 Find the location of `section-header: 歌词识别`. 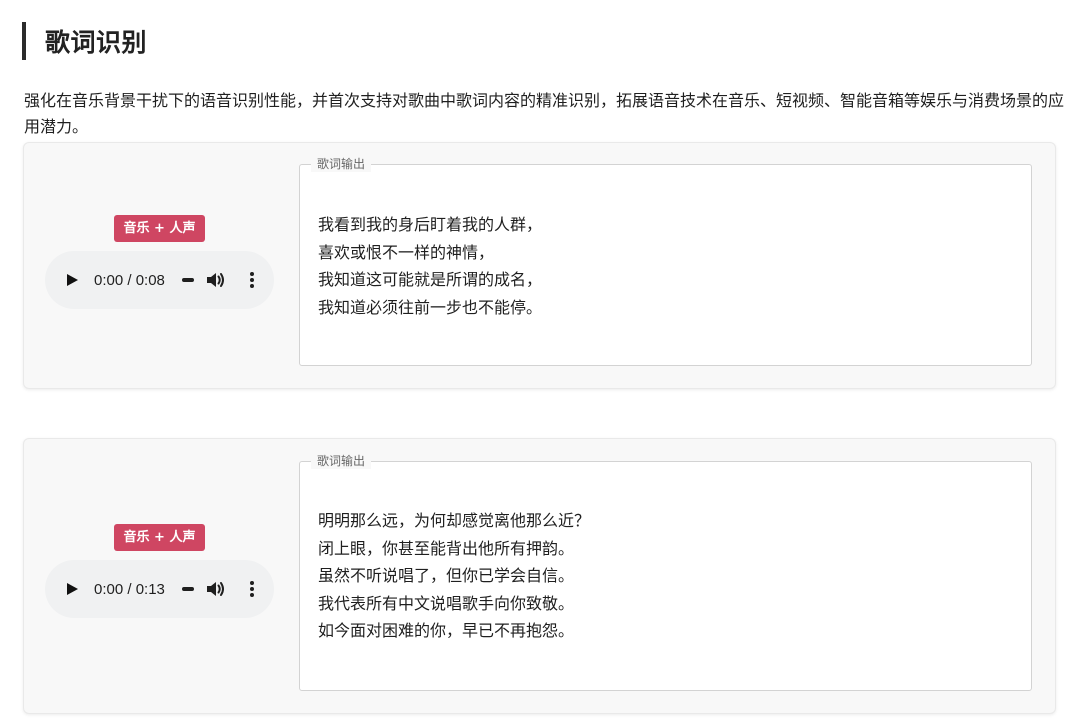

section-header: 歌词识别 is located at coordinates (84, 41).